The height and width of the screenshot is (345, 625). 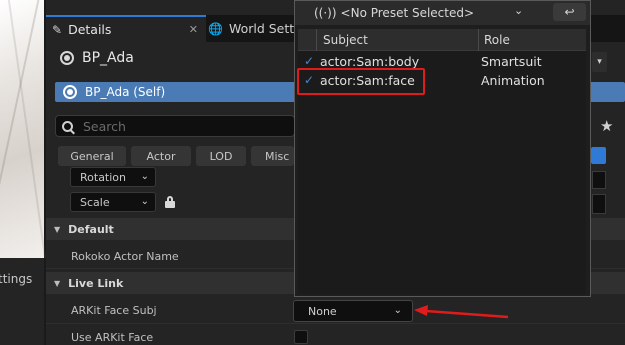 What do you see at coordinates (345, 40) in the screenshot?
I see `column-header-subject: Subject` at bounding box center [345, 40].